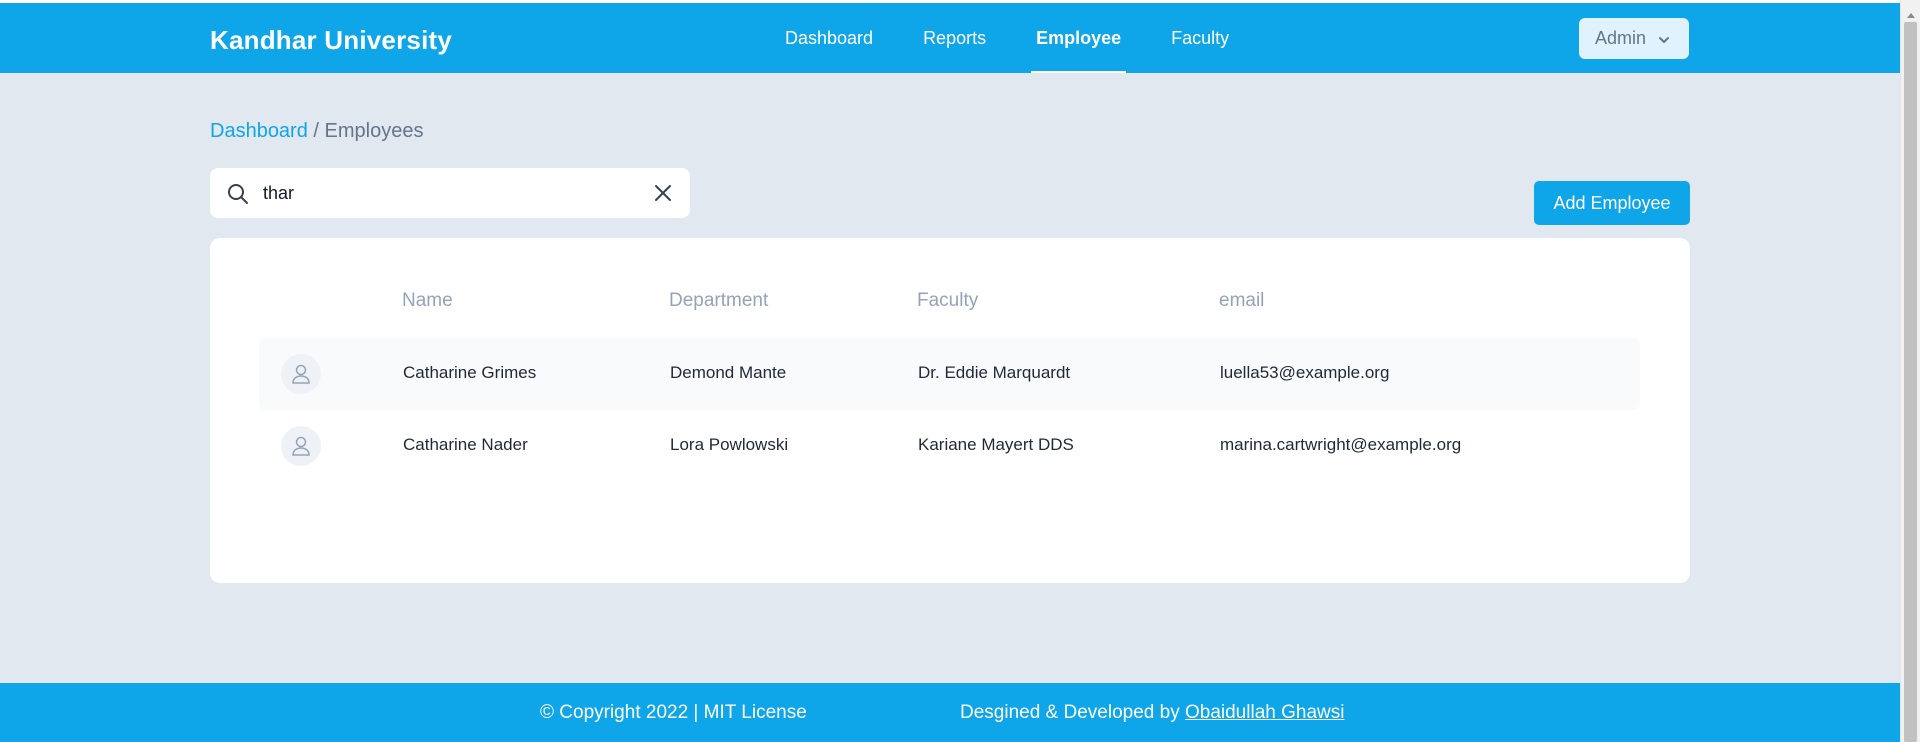 Image resolution: width=1920 pixels, height=742 pixels. Describe the element at coordinates (994, 372) in the screenshot. I see `cell-faculty: Dr. Eddie Marquardt` at that location.